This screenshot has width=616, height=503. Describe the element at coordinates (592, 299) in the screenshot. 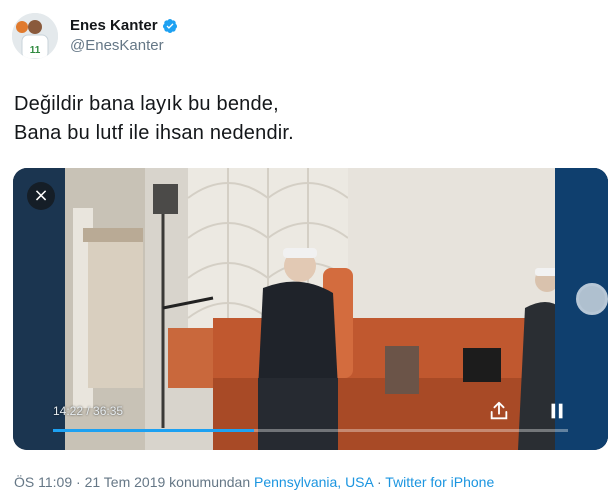

I see `scrub-handle-icon` at that location.